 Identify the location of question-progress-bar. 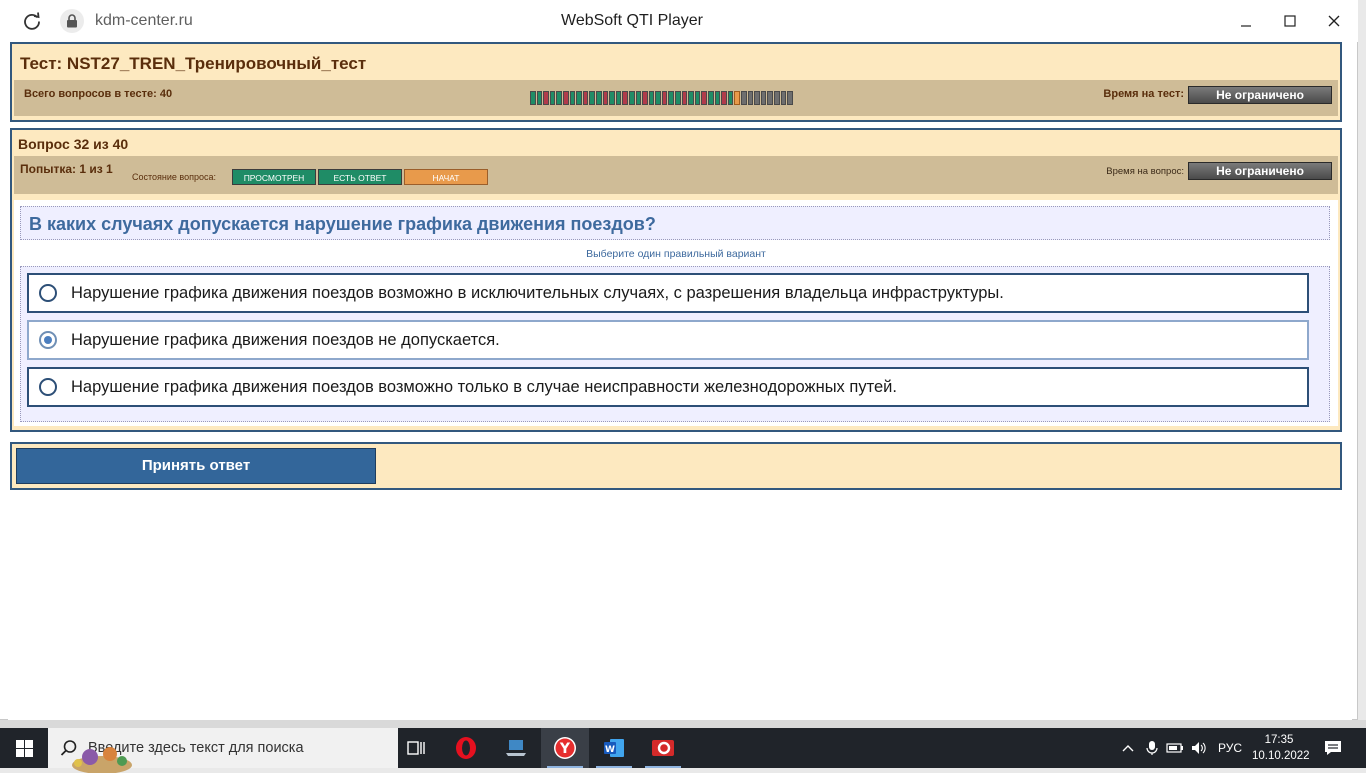
(662, 98).